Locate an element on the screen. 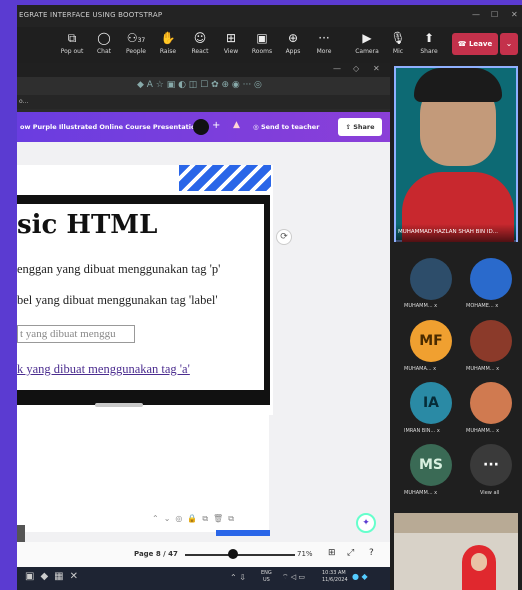 This screenshot has width=522, height=590. phone-icon: ☎ is located at coordinates (463, 44).